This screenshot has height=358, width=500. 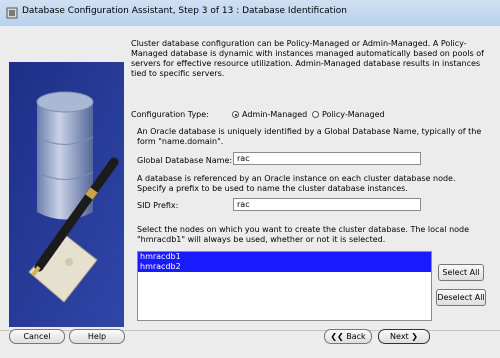 What do you see at coordinates (414, 336) in the screenshot?
I see `next-arrow-icon: ❯` at bounding box center [414, 336].